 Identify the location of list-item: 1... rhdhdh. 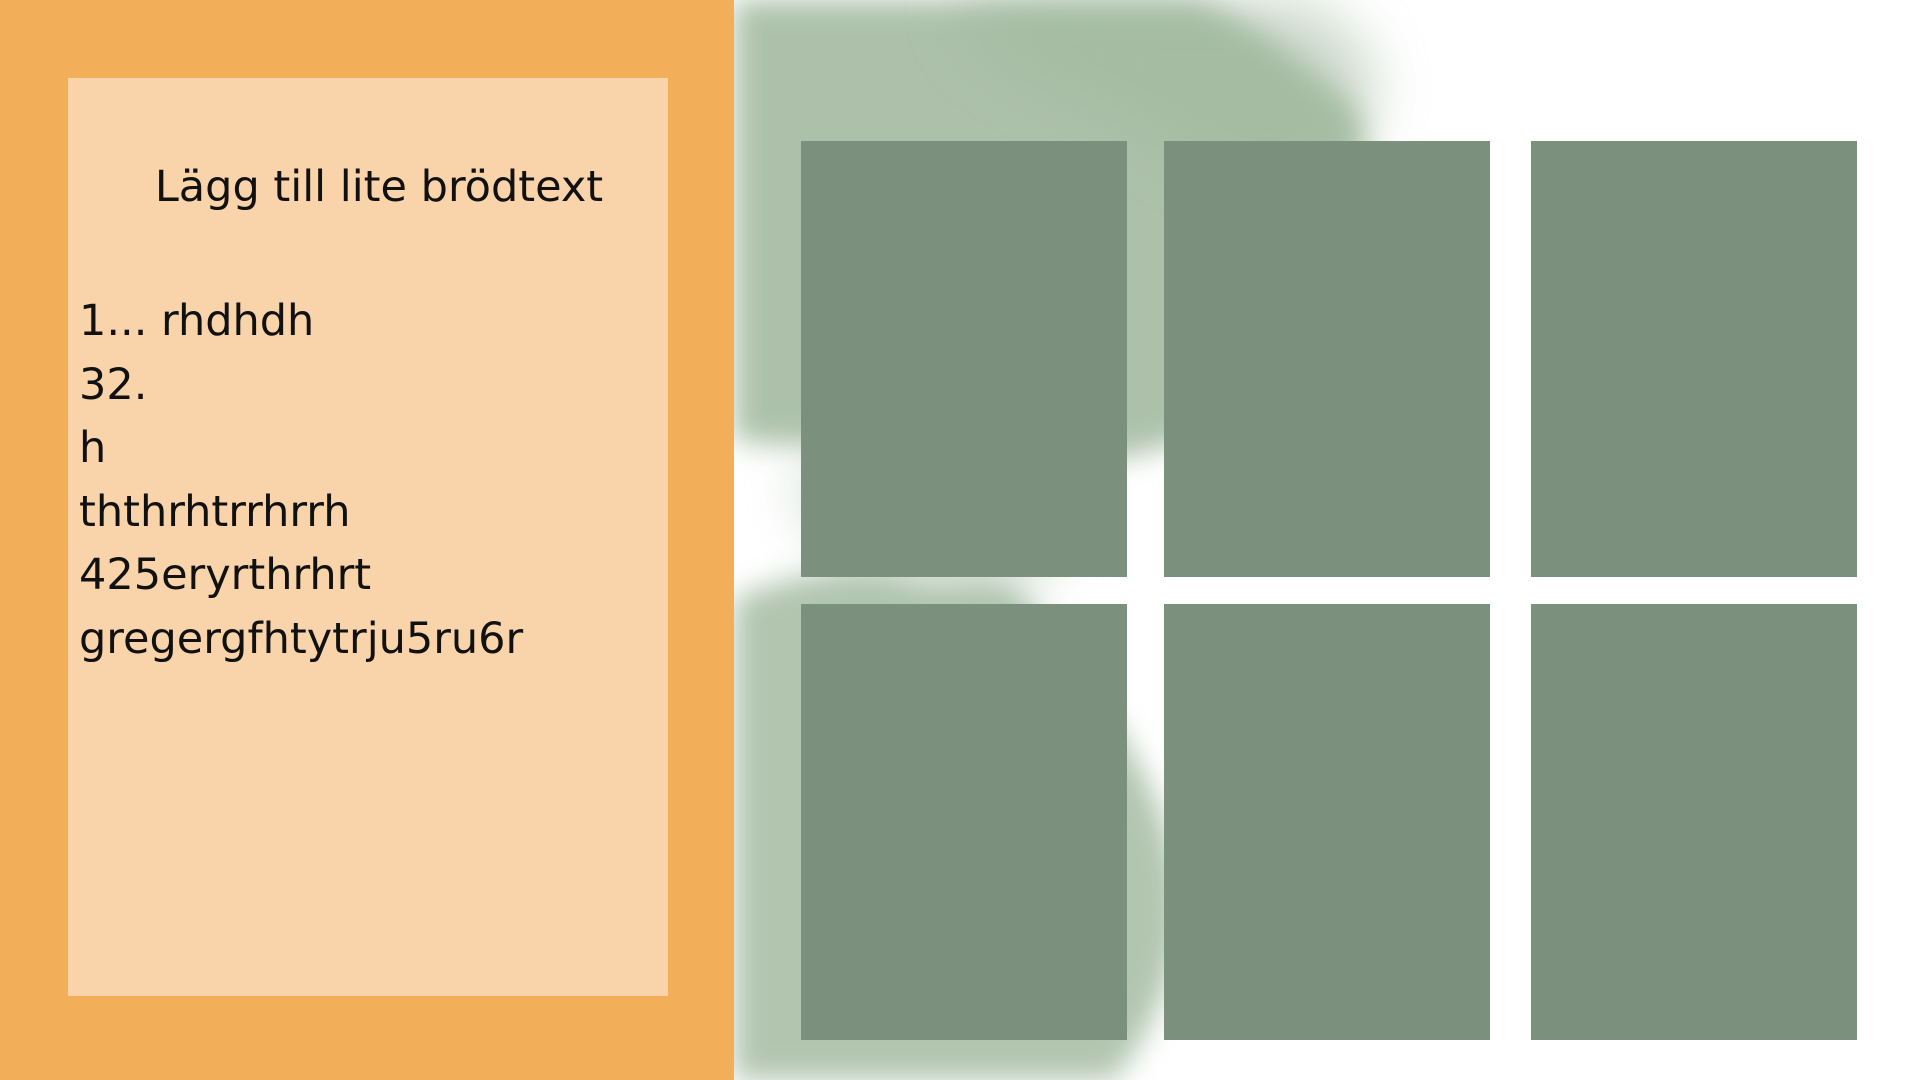
(197, 321).